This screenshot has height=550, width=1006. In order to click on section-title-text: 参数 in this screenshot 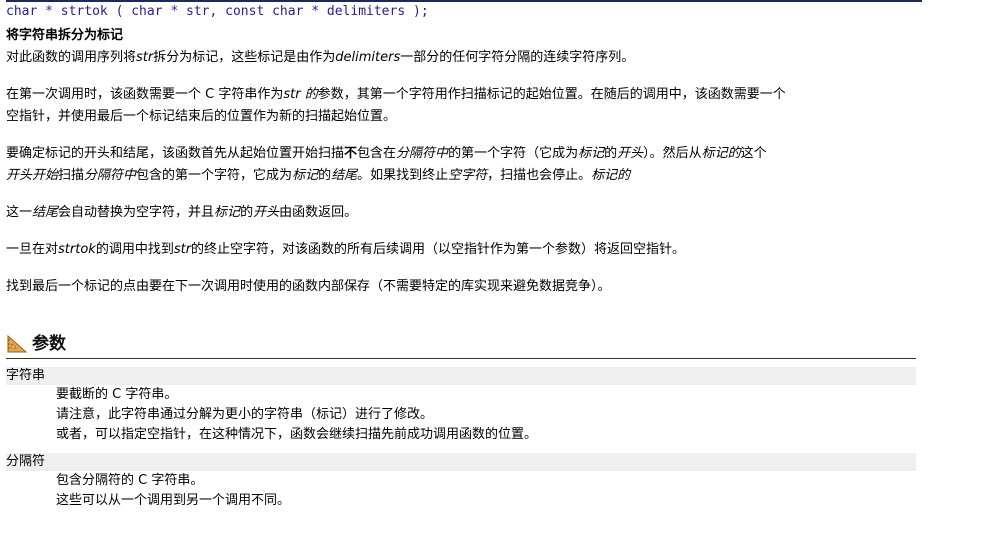, I will do `click(49, 344)`.